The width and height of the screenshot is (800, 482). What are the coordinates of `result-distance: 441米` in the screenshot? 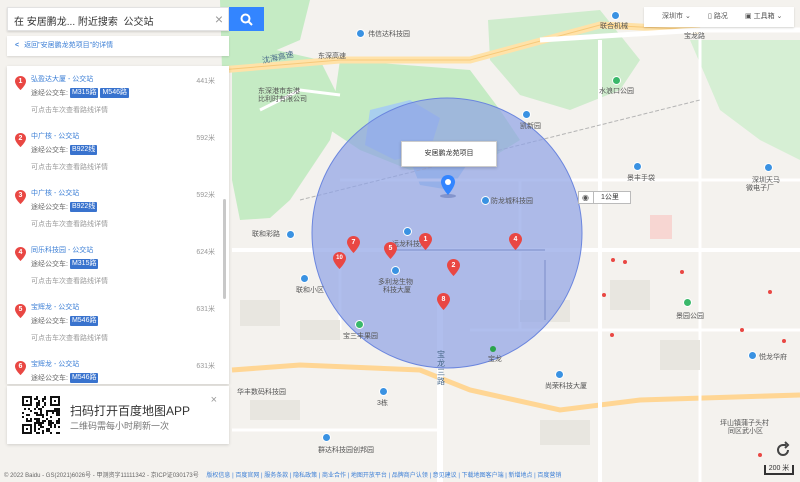 It's located at (205, 81).